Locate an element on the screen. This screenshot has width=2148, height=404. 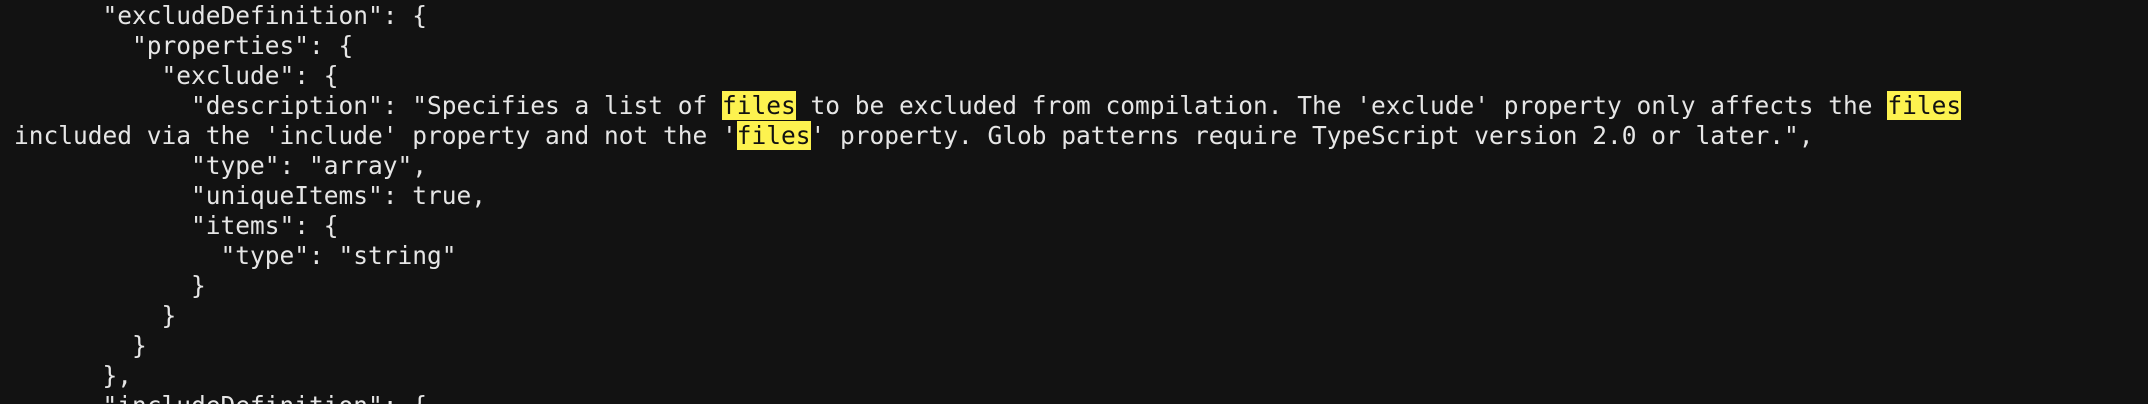
code-text: }, is located at coordinates (73, 375).